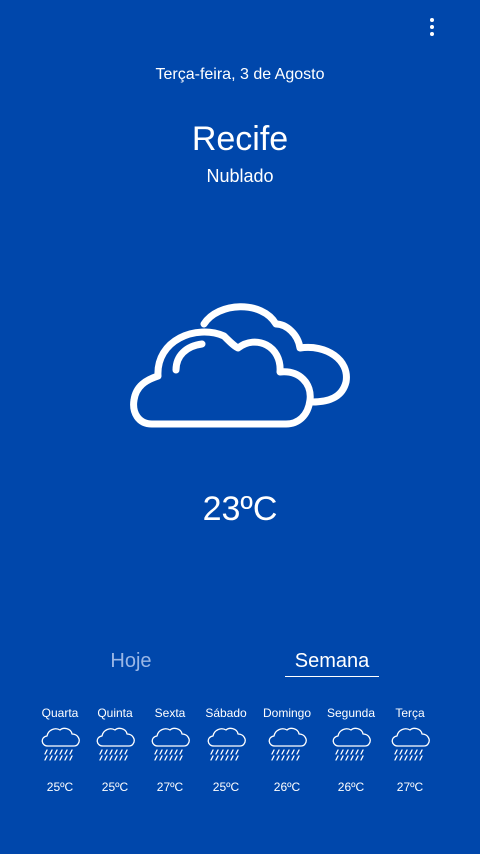 The height and width of the screenshot is (854, 480). What do you see at coordinates (131, 661) in the screenshot?
I see `tab-today: Hoje` at bounding box center [131, 661].